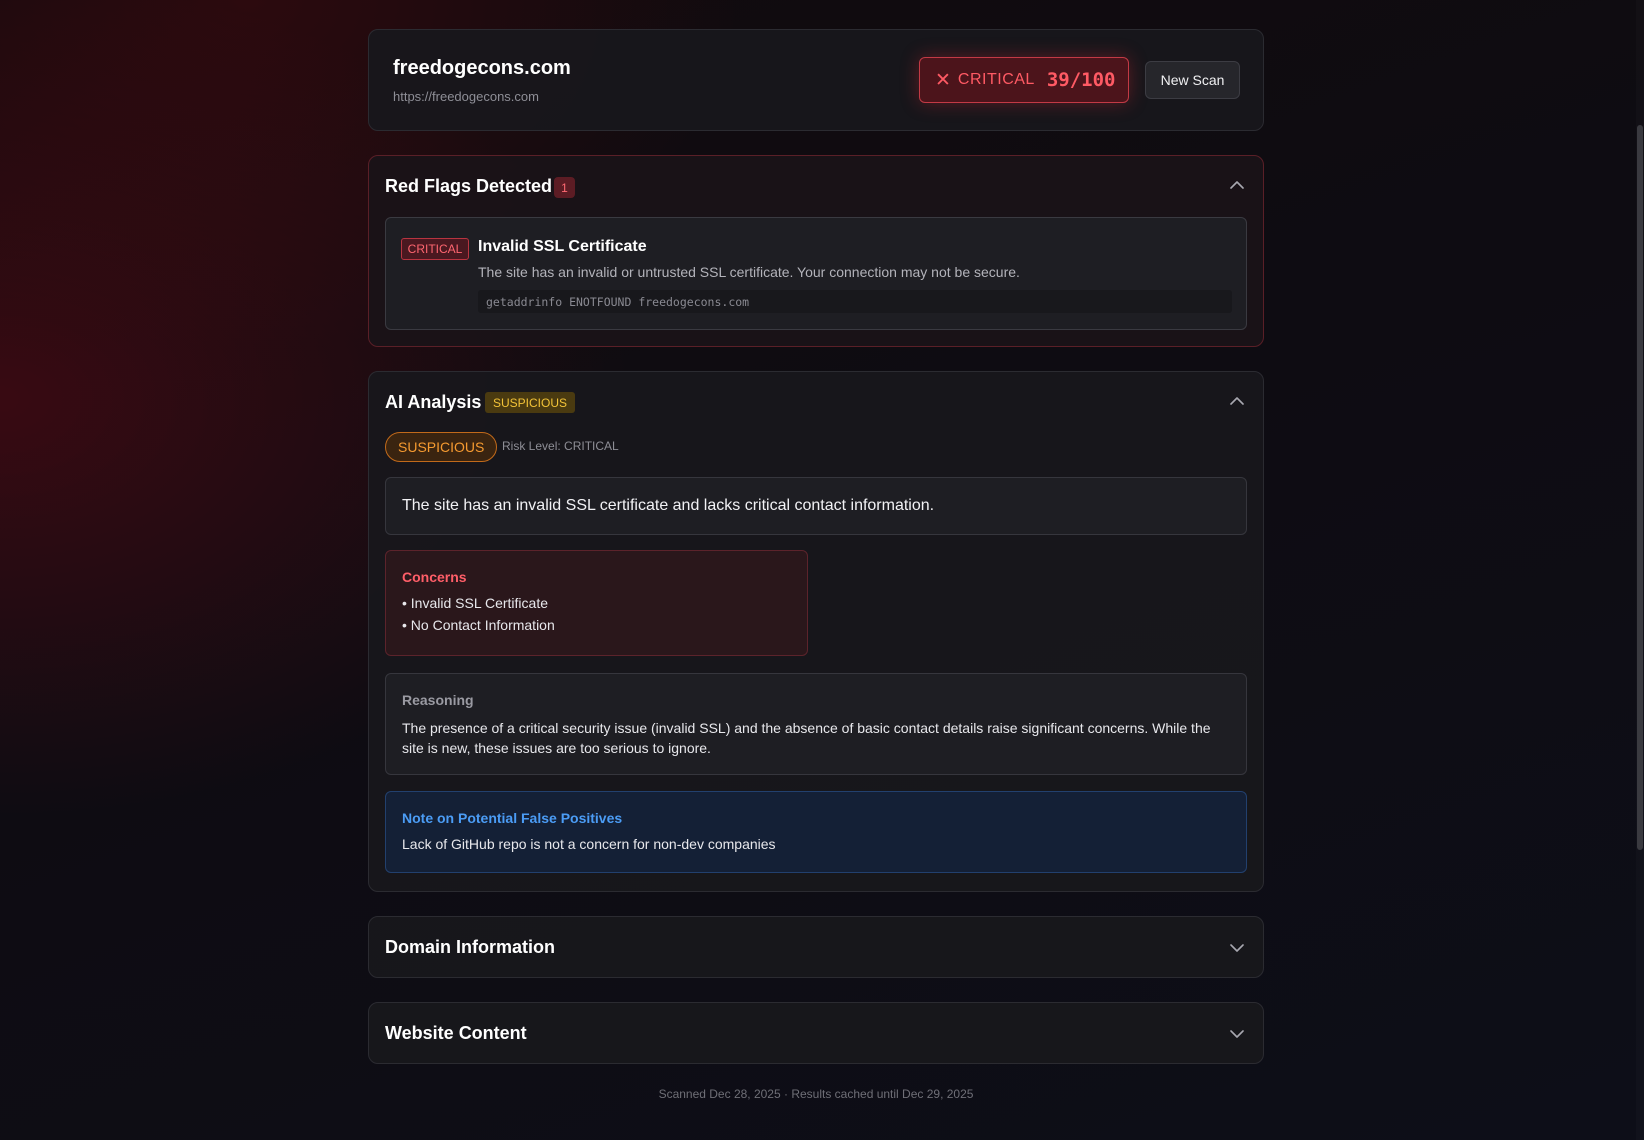  What do you see at coordinates (475, 603) in the screenshot?
I see `concern-item: • Invalid SSL Certificate` at bounding box center [475, 603].